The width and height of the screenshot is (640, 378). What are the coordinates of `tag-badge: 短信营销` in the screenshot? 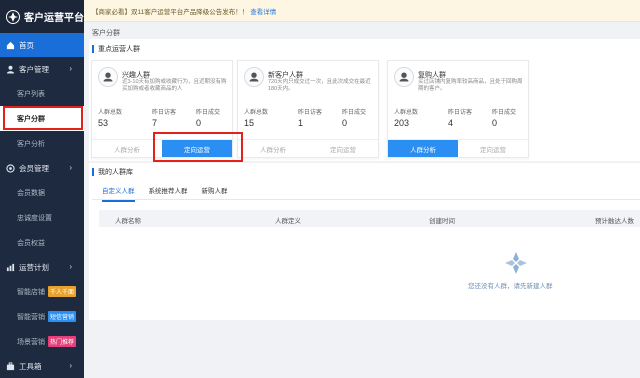 It's located at (62, 316).